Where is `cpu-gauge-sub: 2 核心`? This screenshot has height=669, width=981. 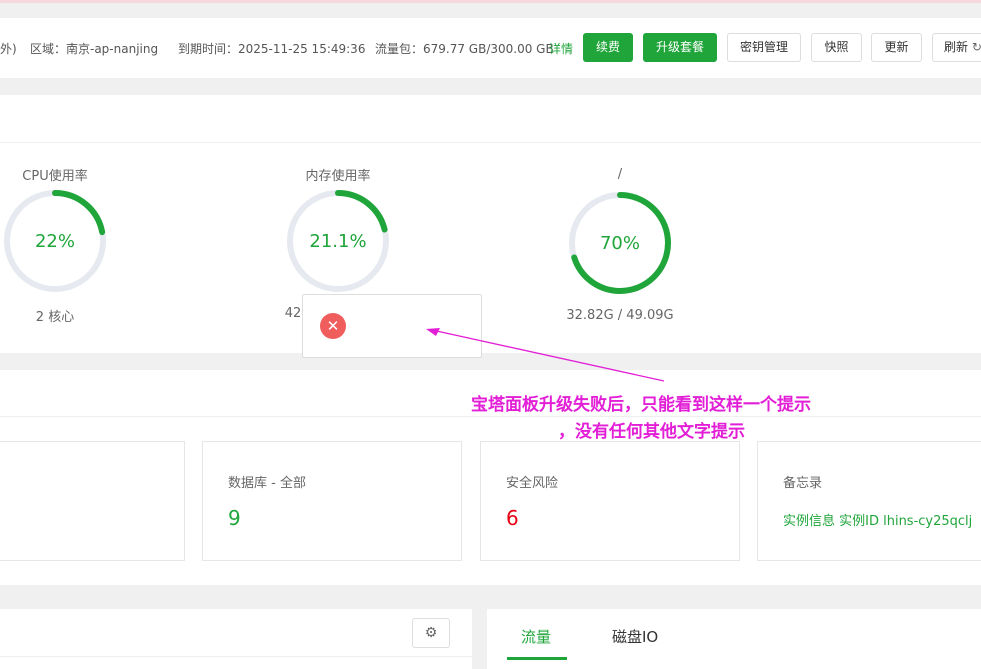
cpu-gauge-sub: 2 核心 is located at coordinates (55, 317).